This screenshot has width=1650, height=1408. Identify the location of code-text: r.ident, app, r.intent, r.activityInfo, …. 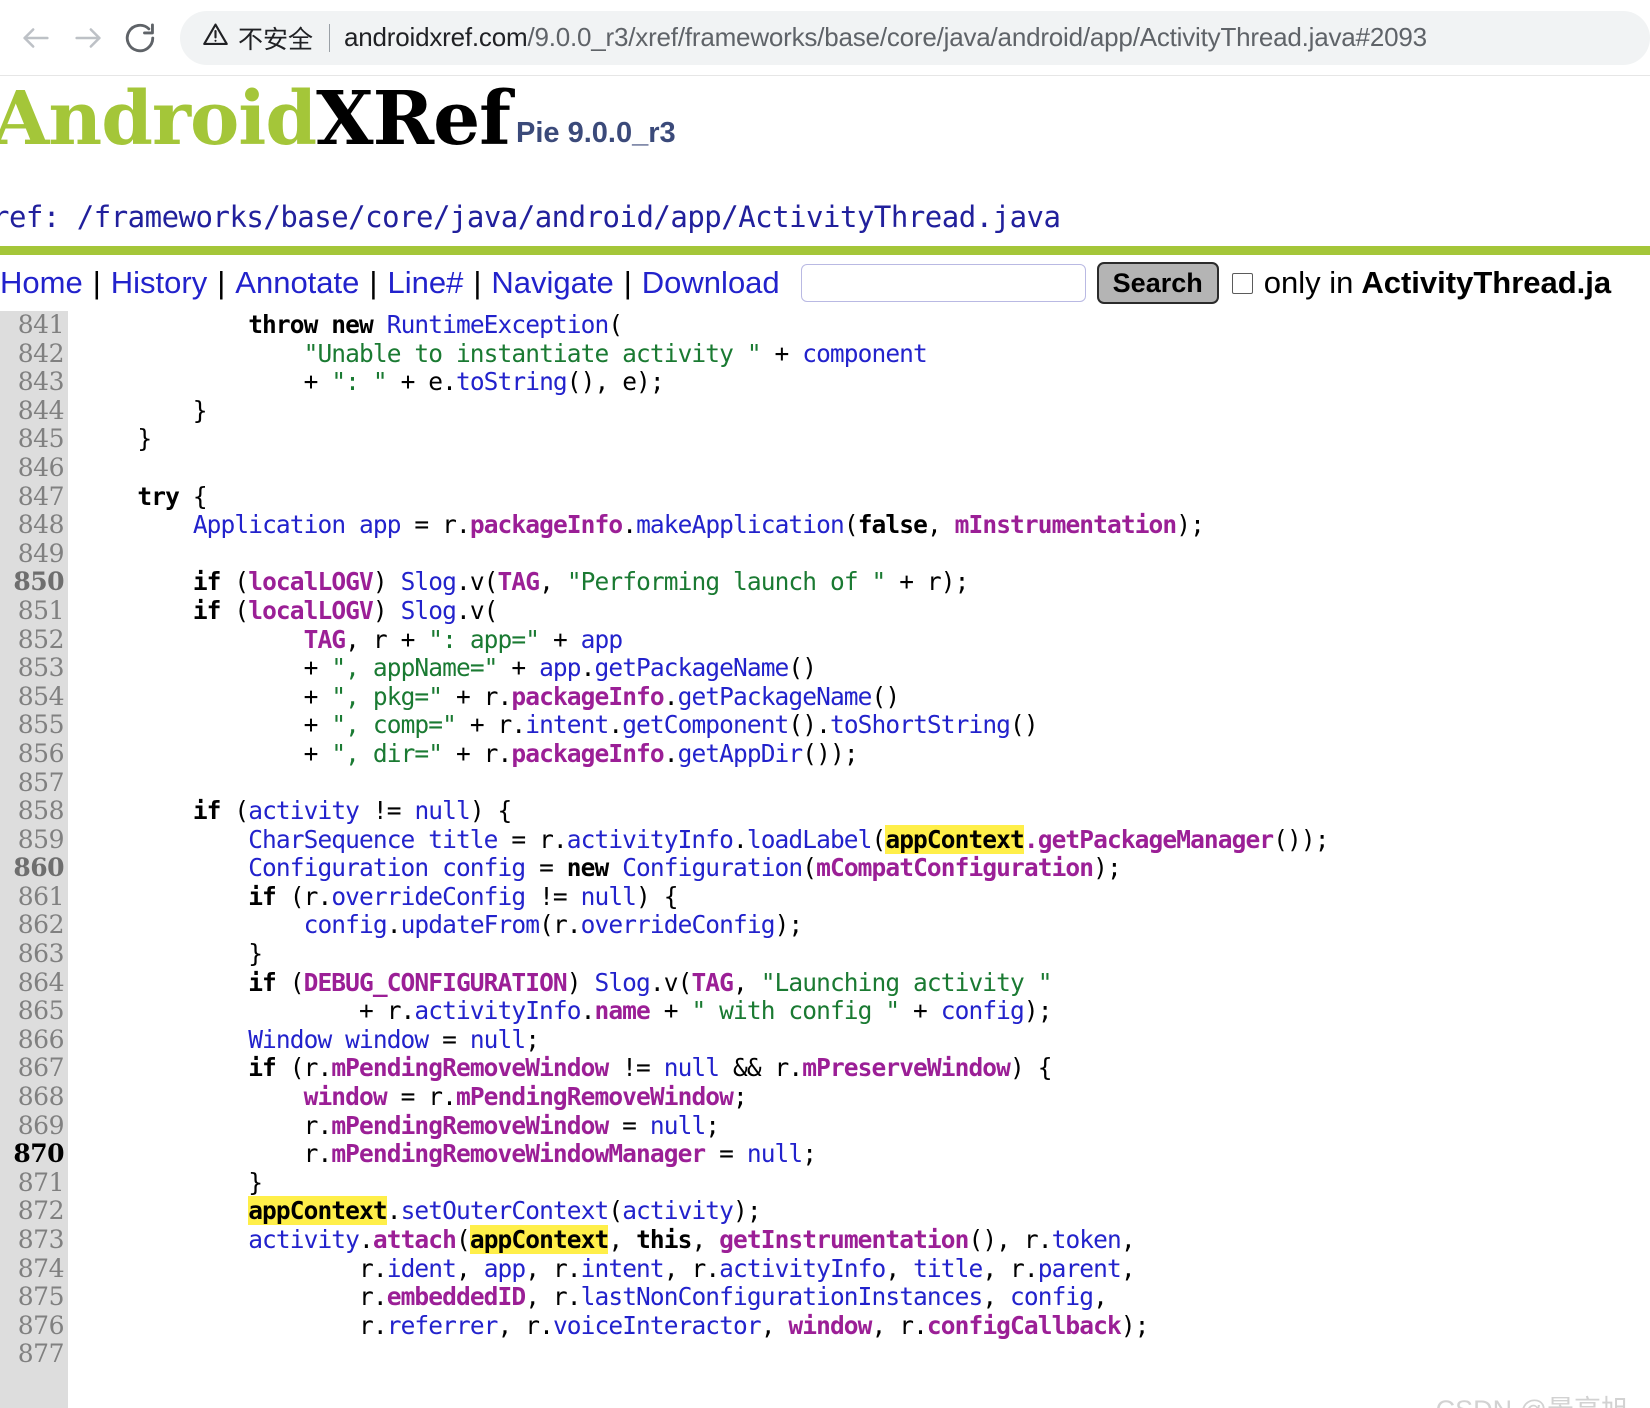
(609, 1268).